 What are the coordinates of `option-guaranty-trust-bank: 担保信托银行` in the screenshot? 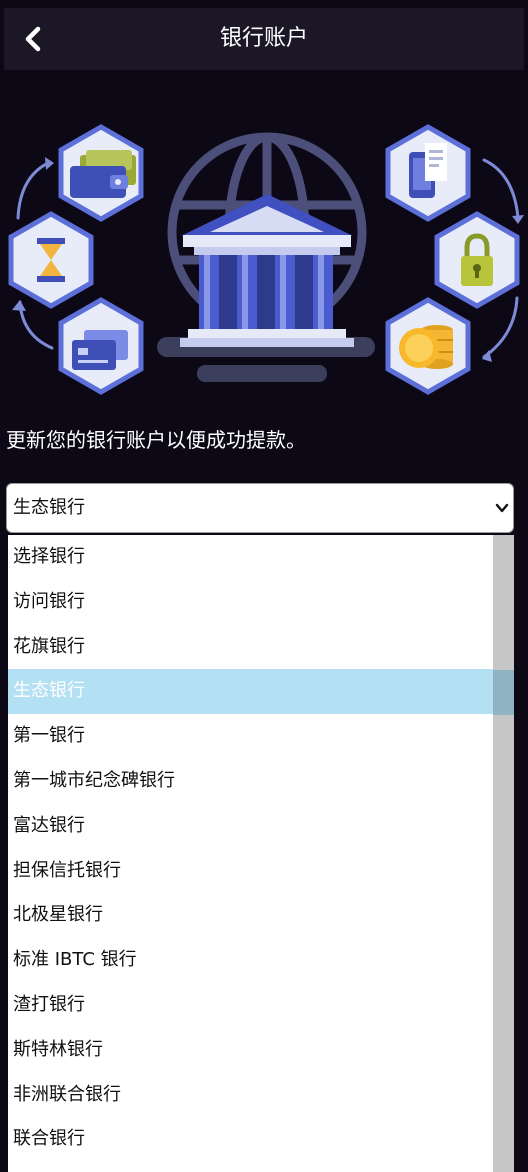 It's located at (250, 871).